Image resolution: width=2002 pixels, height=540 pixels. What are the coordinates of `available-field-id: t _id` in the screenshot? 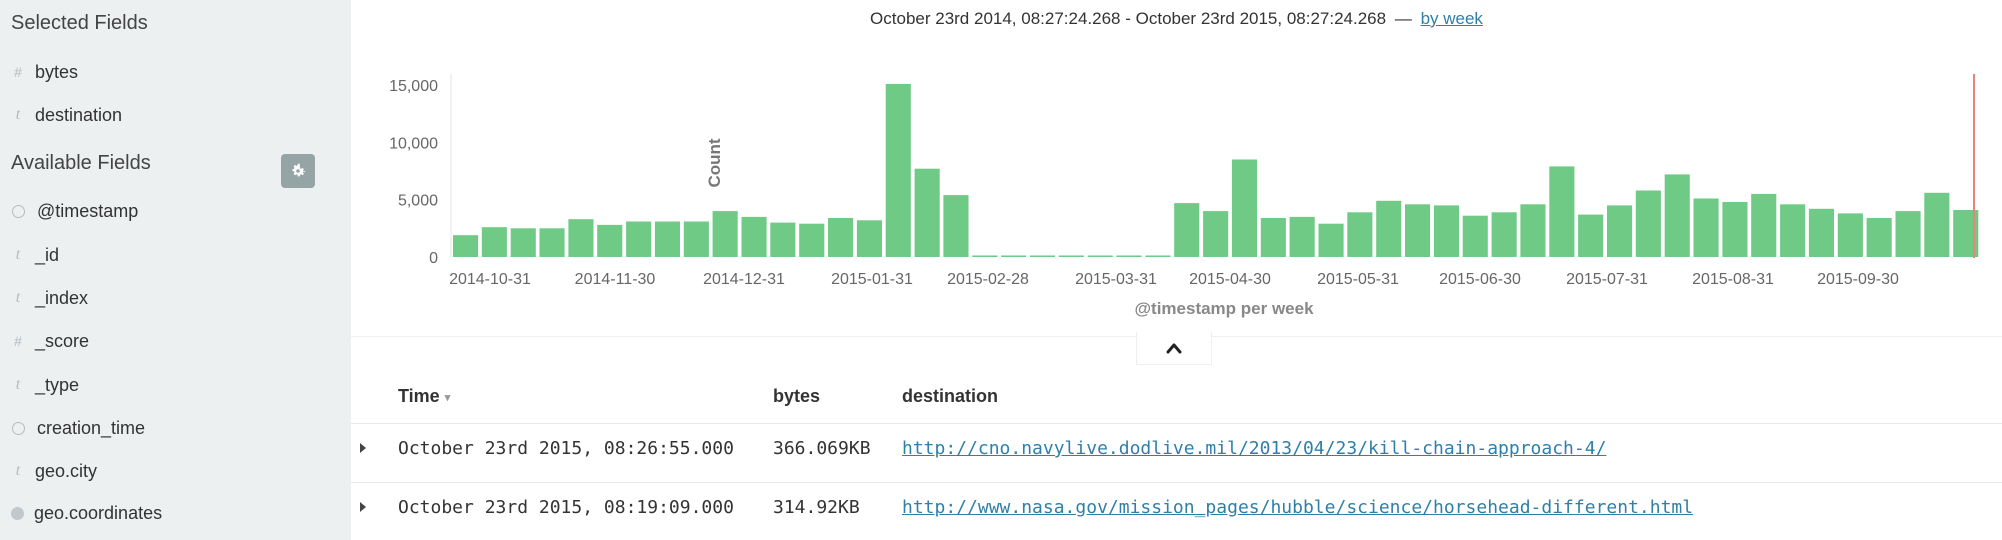 It's located at (35, 255).